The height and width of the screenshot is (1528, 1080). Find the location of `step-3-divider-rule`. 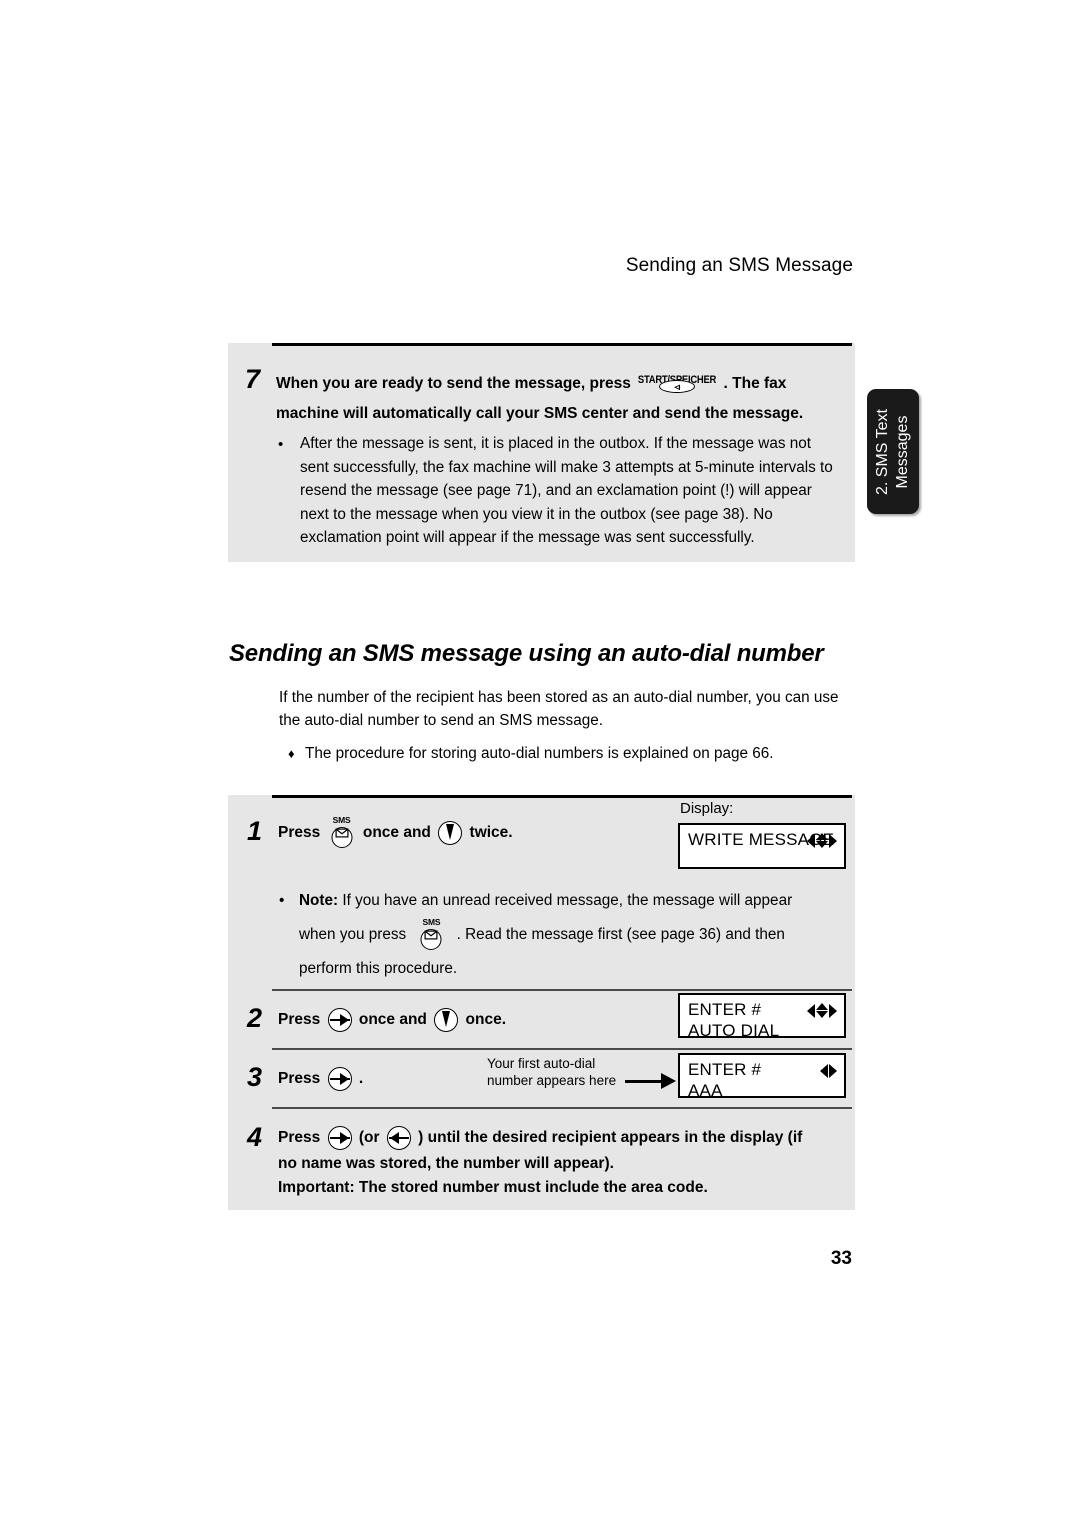

step-3-divider-rule is located at coordinates (562, 1049).